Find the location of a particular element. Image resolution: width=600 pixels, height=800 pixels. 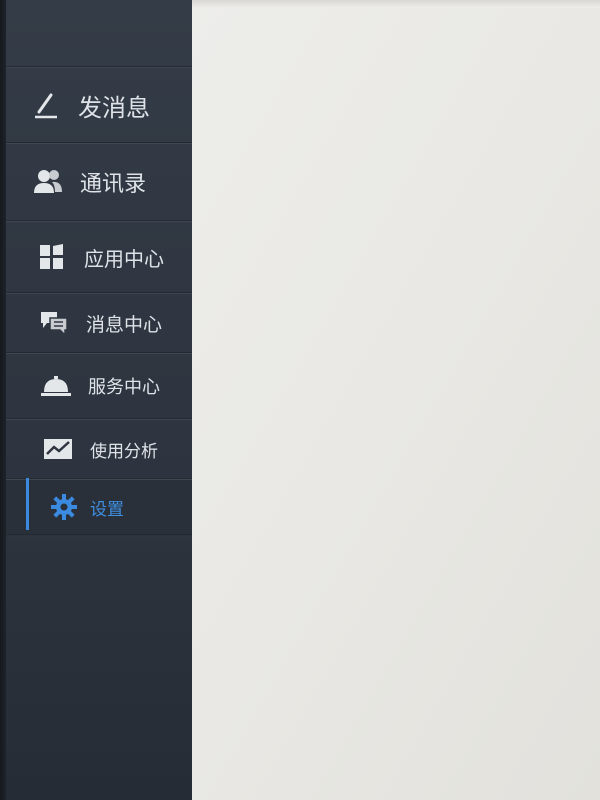

sidebar-item-contacts: 通讯录 is located at coordinates (102, 182).